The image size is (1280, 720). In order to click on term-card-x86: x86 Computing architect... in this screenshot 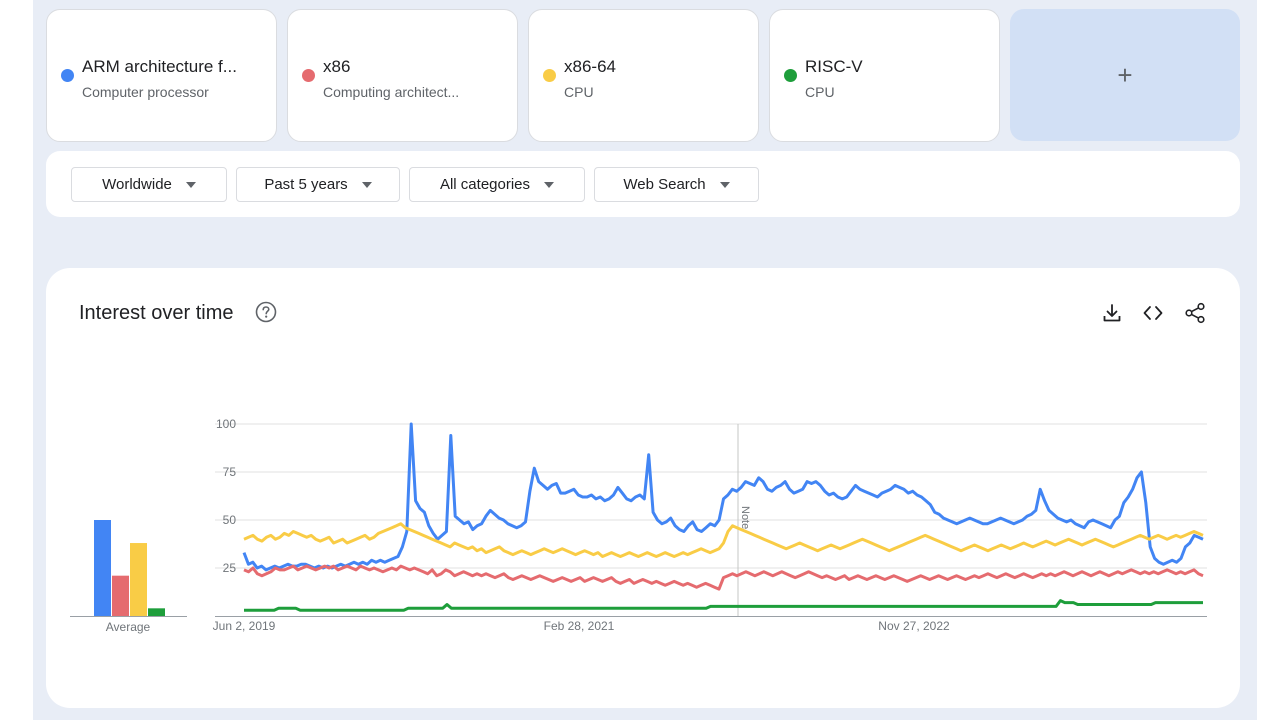, I will do `click(402, 75)`.